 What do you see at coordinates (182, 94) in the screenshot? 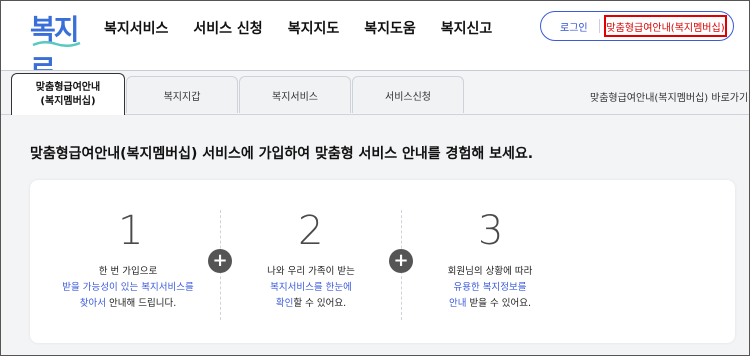
I see `tab-wallet: 복지지갑` at bounding box center [182, 94].